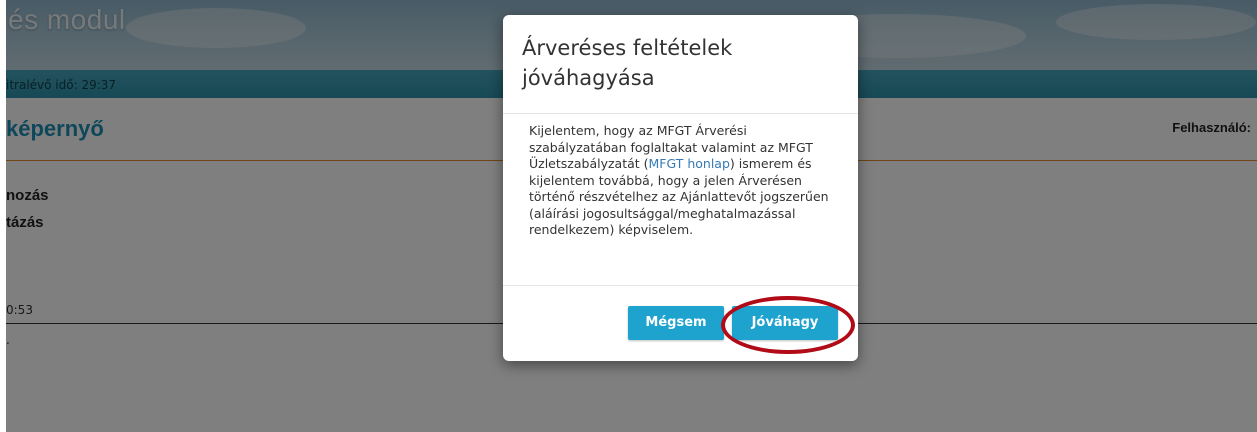 This screenshot has width=1257, height=432. Describe the element at coordinates (627, 63) in the screenshot. I see `dialog-title: Árveréses feltételek jóváhagyása` at that location.